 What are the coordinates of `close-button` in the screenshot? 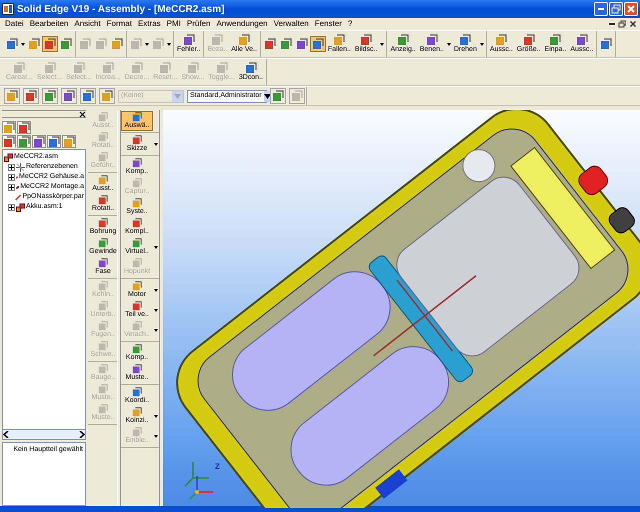 It's located at (631, 9).